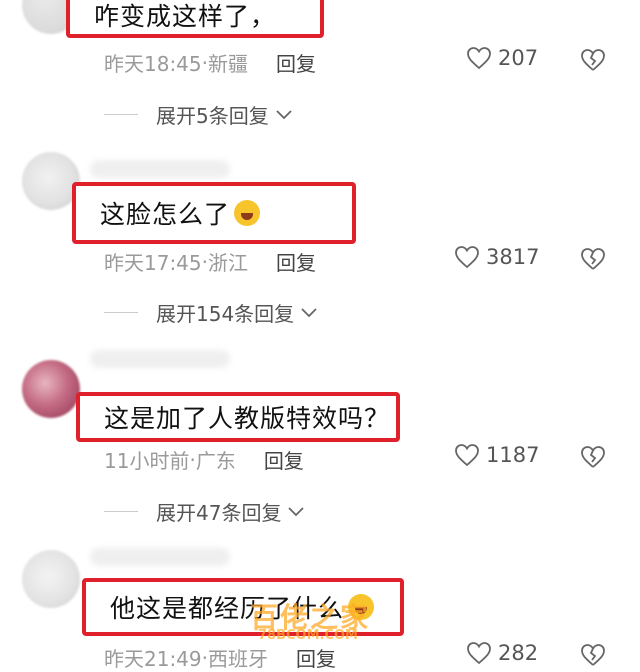  What do you see at coordinates (518, 58) in the screenshot?
I see `like-count: 207` at bounding box center [518, 58].